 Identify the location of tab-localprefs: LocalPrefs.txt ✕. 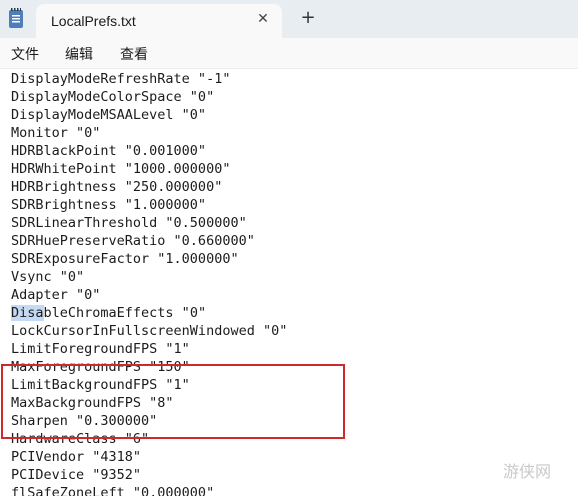
(159, 21).